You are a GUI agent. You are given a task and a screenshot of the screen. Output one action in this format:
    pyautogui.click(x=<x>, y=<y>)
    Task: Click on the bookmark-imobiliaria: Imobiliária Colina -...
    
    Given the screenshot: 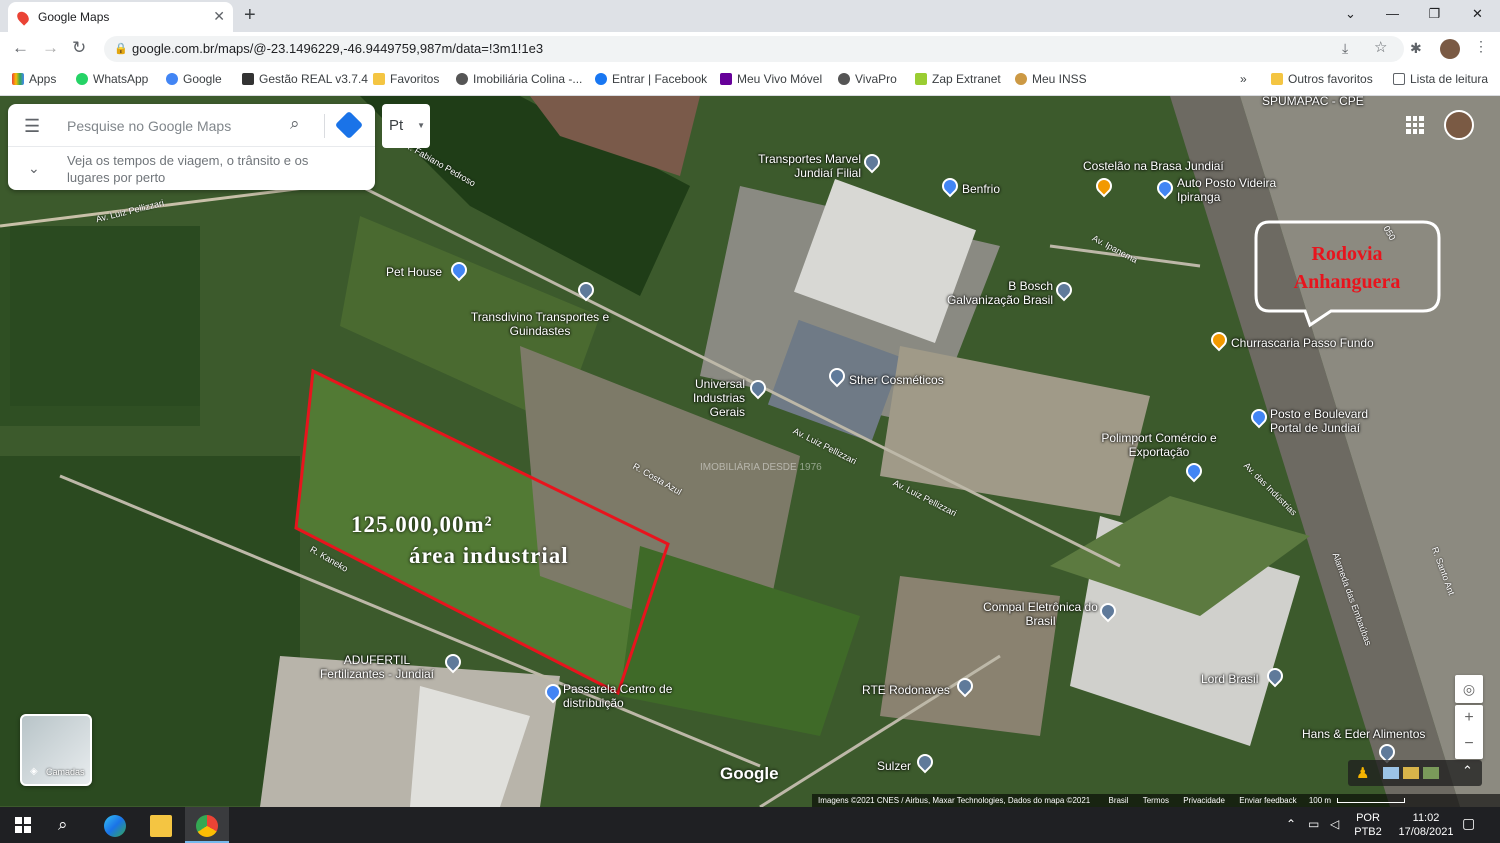 What is the action you would take?
    pyautogui.click(x=519, y=79)
    